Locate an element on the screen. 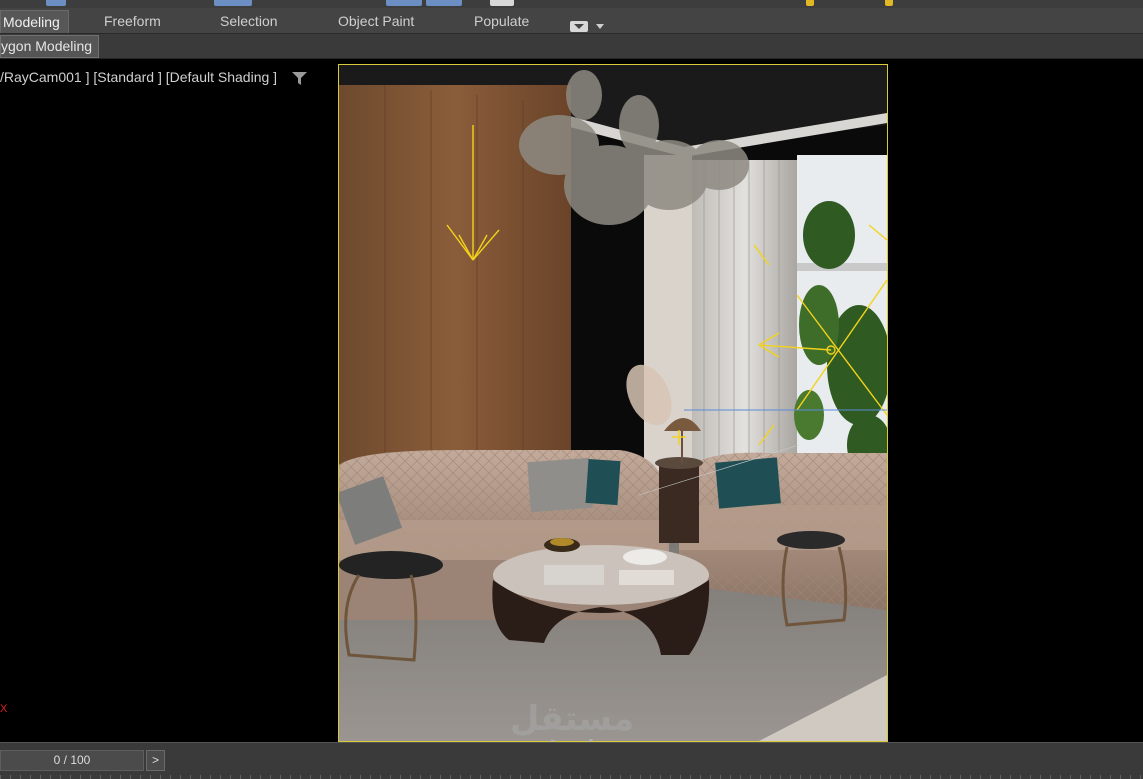 This screenshot has height=779, width=1143. filter-icon is located at coordinates (299, 78).